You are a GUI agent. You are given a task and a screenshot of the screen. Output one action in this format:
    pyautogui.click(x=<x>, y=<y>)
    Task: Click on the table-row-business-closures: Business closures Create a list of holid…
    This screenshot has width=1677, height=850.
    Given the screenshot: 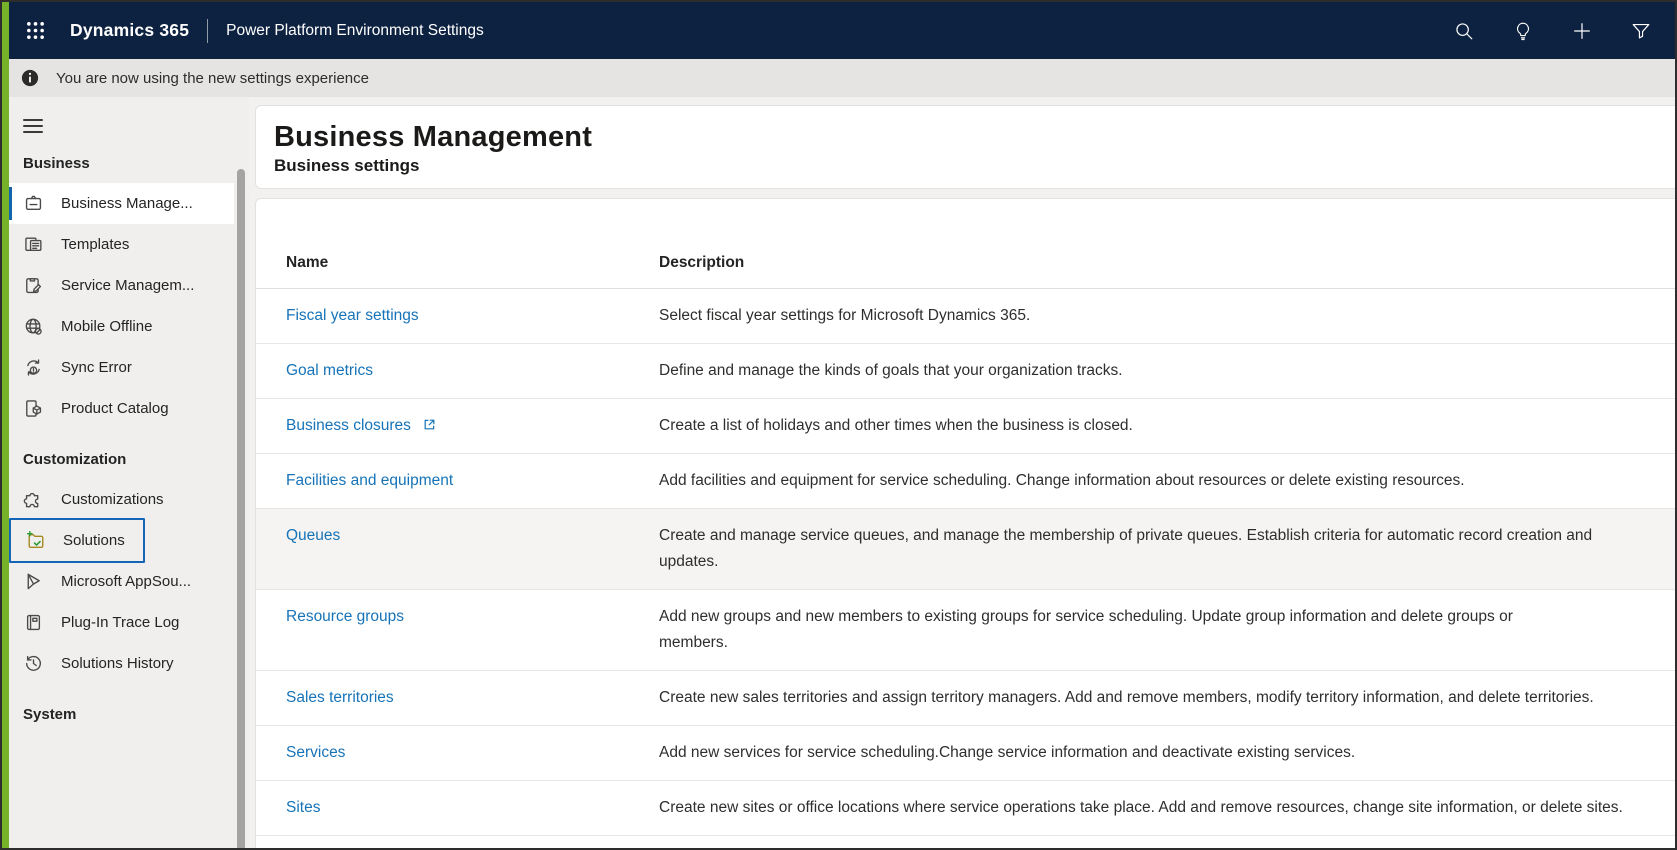 What is the action you would take?
    pyautogui.click(x=965, y=426)
    